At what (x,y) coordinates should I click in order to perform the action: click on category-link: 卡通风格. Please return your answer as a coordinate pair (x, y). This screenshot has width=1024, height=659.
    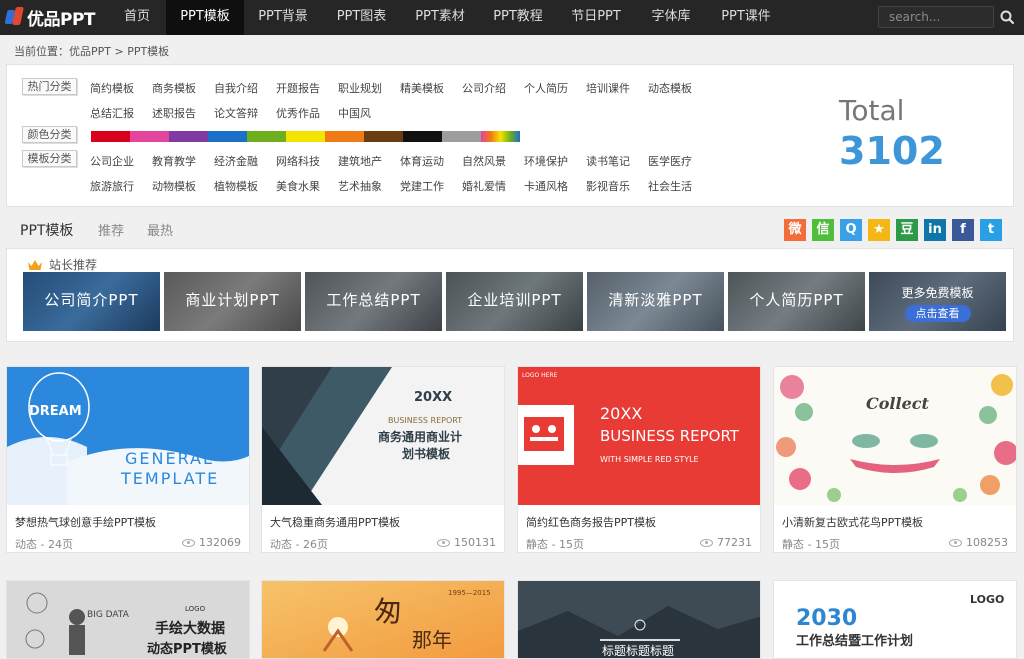
    Looking at the image, I should click on (555, 186).